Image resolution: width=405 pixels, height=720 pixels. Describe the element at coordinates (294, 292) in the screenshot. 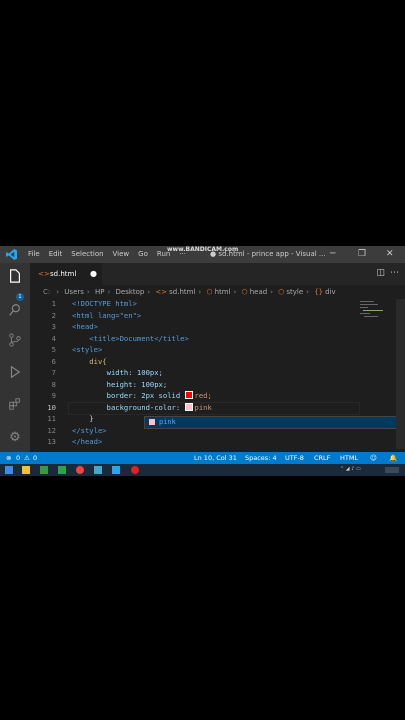

I see `breadcrumb-style: style` at that location.